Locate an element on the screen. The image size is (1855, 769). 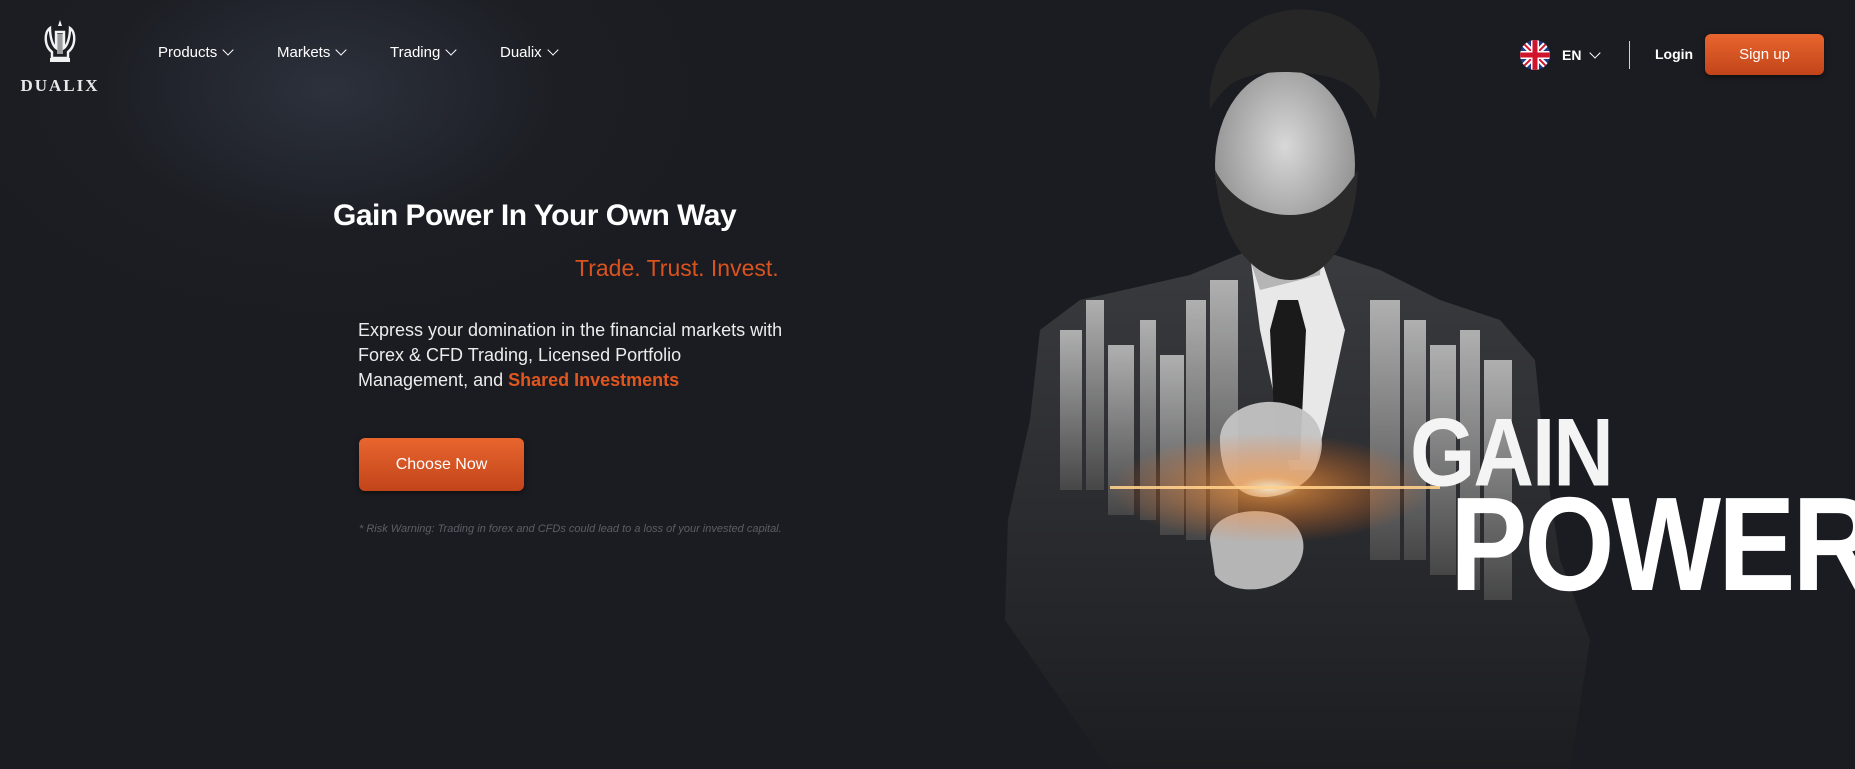
nav-item-products: Products is located at coordinates (196, 52).